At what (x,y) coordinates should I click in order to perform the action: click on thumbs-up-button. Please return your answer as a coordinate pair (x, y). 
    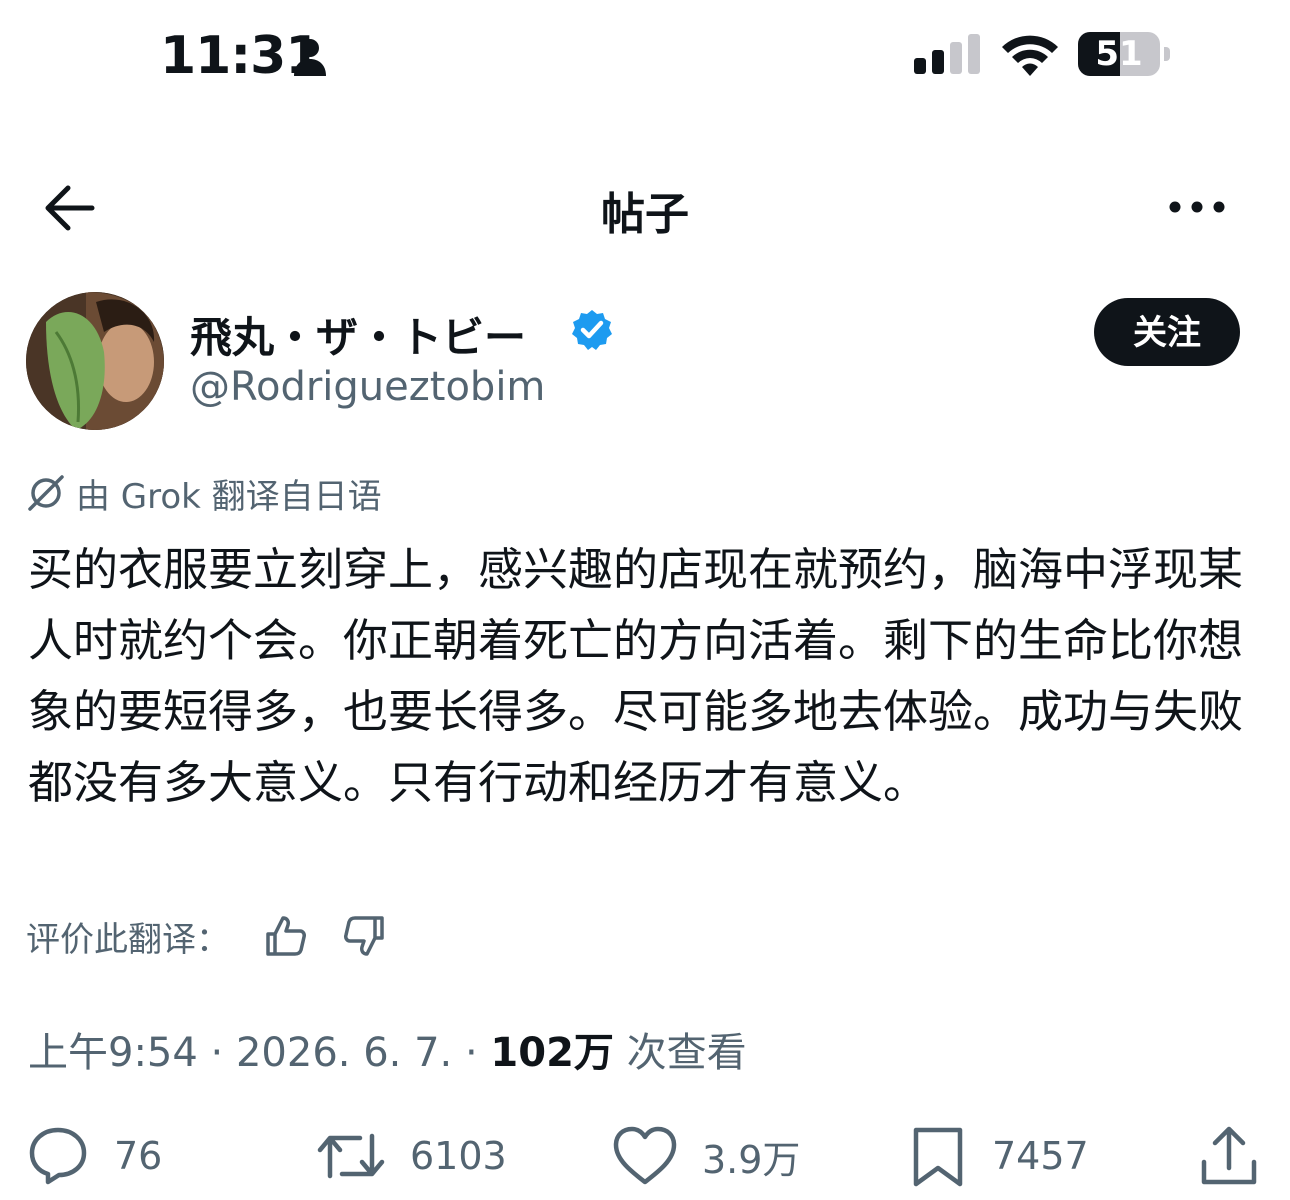
    Looking at the image, I should click on (286, 936).